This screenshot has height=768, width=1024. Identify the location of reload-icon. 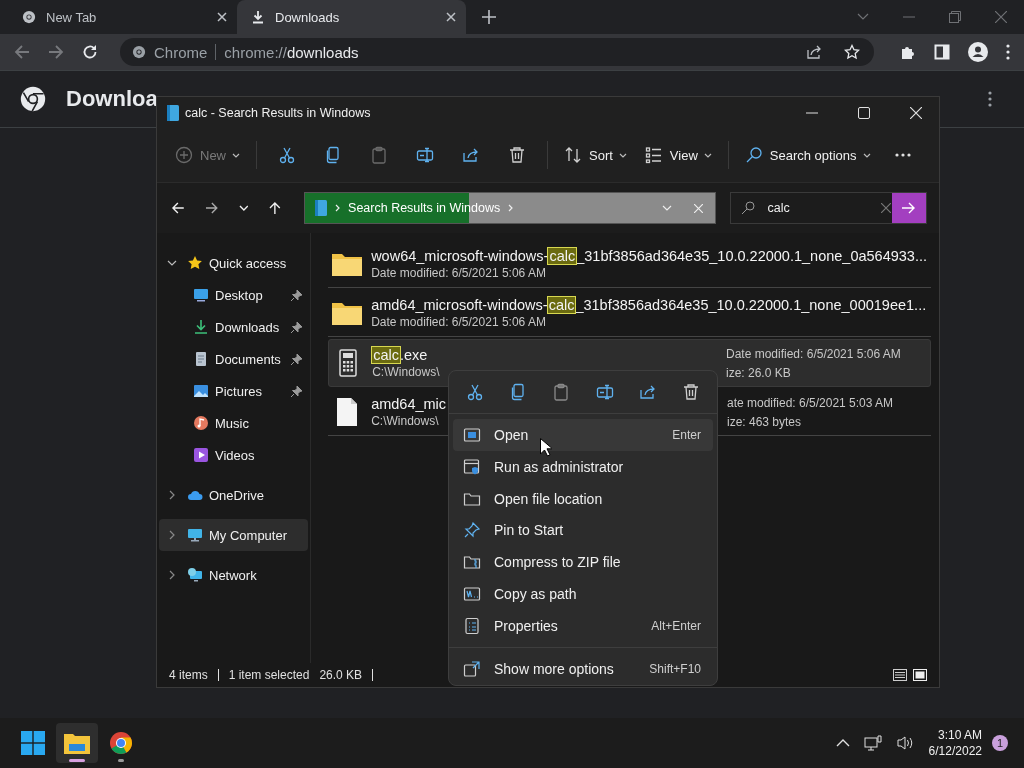
(90, 52).